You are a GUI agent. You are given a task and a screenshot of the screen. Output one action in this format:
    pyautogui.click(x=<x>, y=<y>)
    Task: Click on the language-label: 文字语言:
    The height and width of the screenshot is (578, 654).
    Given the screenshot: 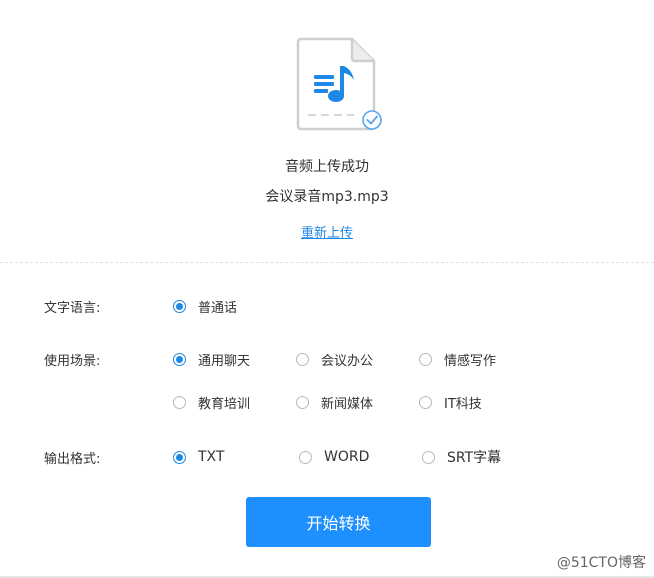 What is the action you would take?
    pyautogui.click(x=72, y=308)
    